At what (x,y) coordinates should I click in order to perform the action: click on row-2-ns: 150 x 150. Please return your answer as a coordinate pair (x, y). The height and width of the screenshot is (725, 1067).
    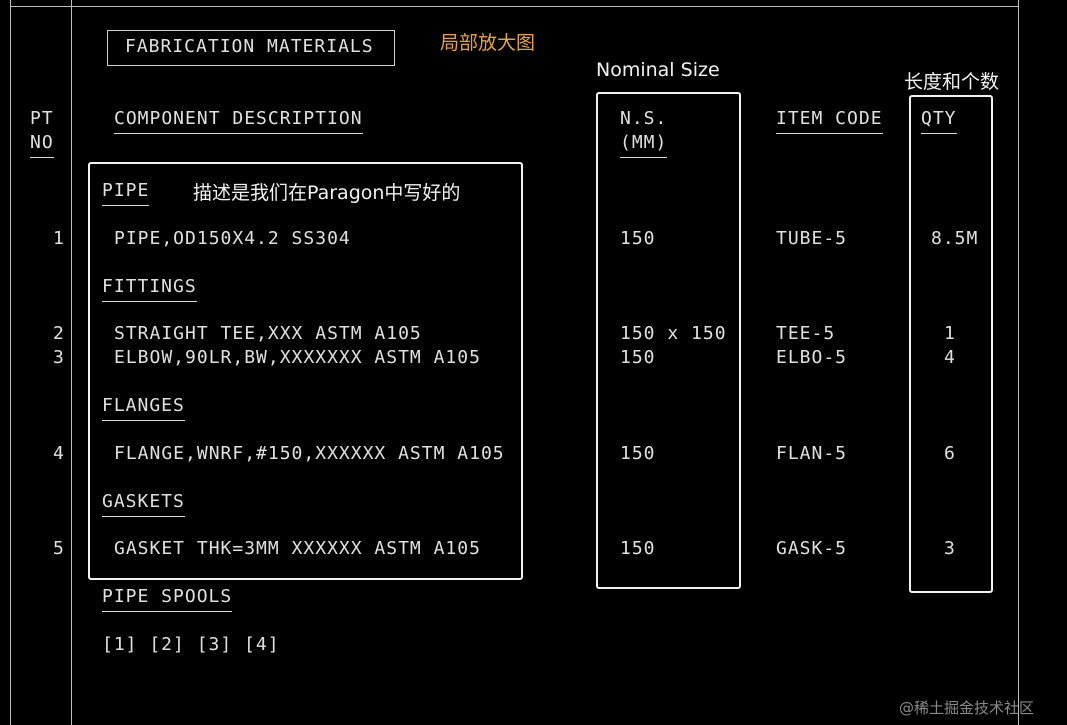
    Looking at the image, I should click on (673, 333).